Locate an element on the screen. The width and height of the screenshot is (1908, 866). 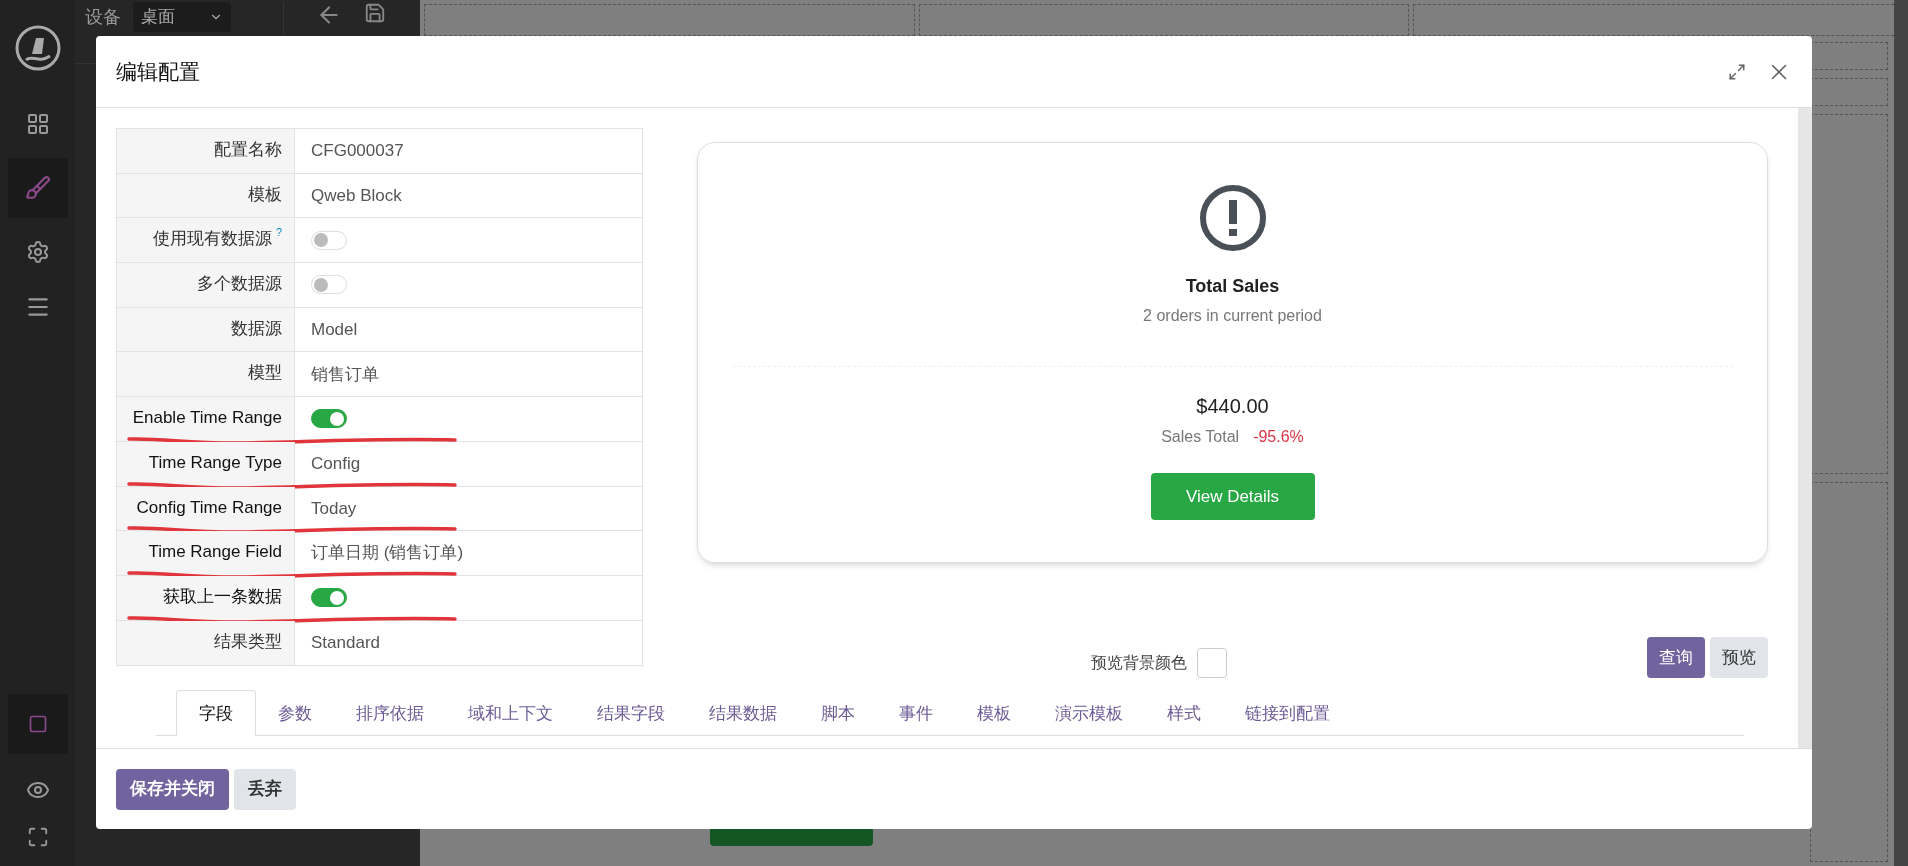
field-label: 获取上一条数据 is located at coordinates (222, 596).